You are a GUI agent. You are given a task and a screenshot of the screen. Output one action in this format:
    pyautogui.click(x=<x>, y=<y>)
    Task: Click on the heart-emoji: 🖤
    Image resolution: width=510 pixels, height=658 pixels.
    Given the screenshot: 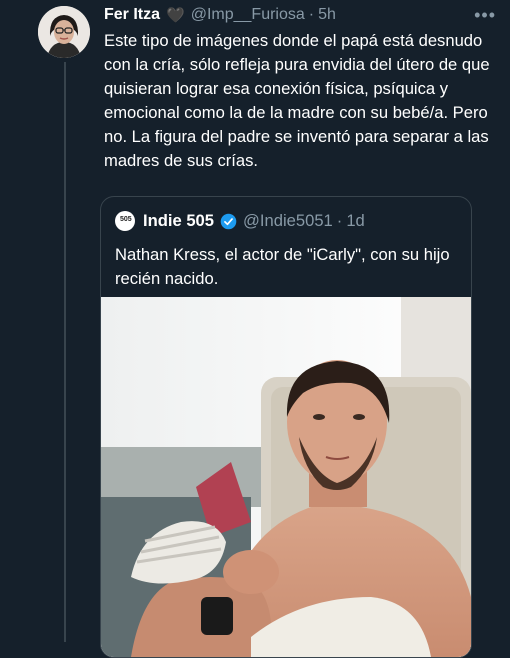 What is the action you would take?
    pyautogui.click(x=175, y=15)
    